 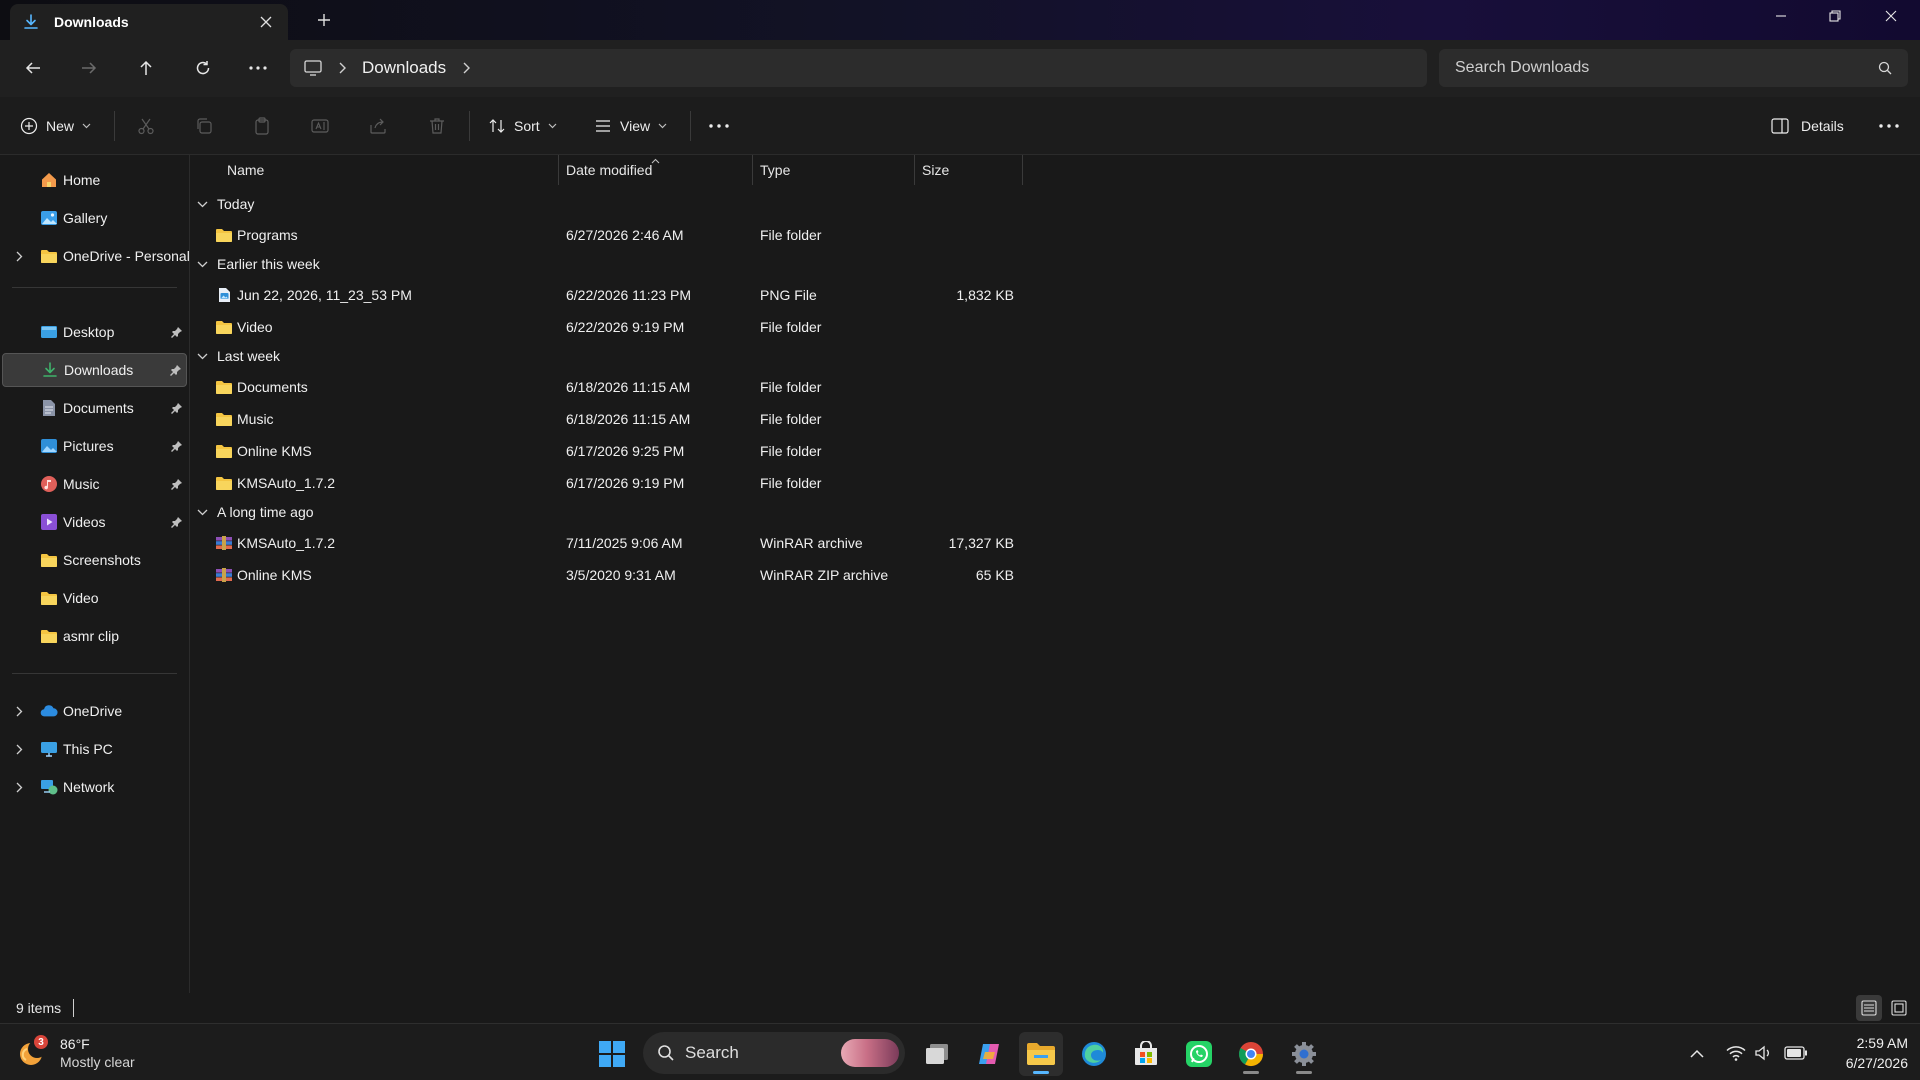 I want to click on group-header-earlier-this-week: Earlier this week, so click(x=258, y=264).